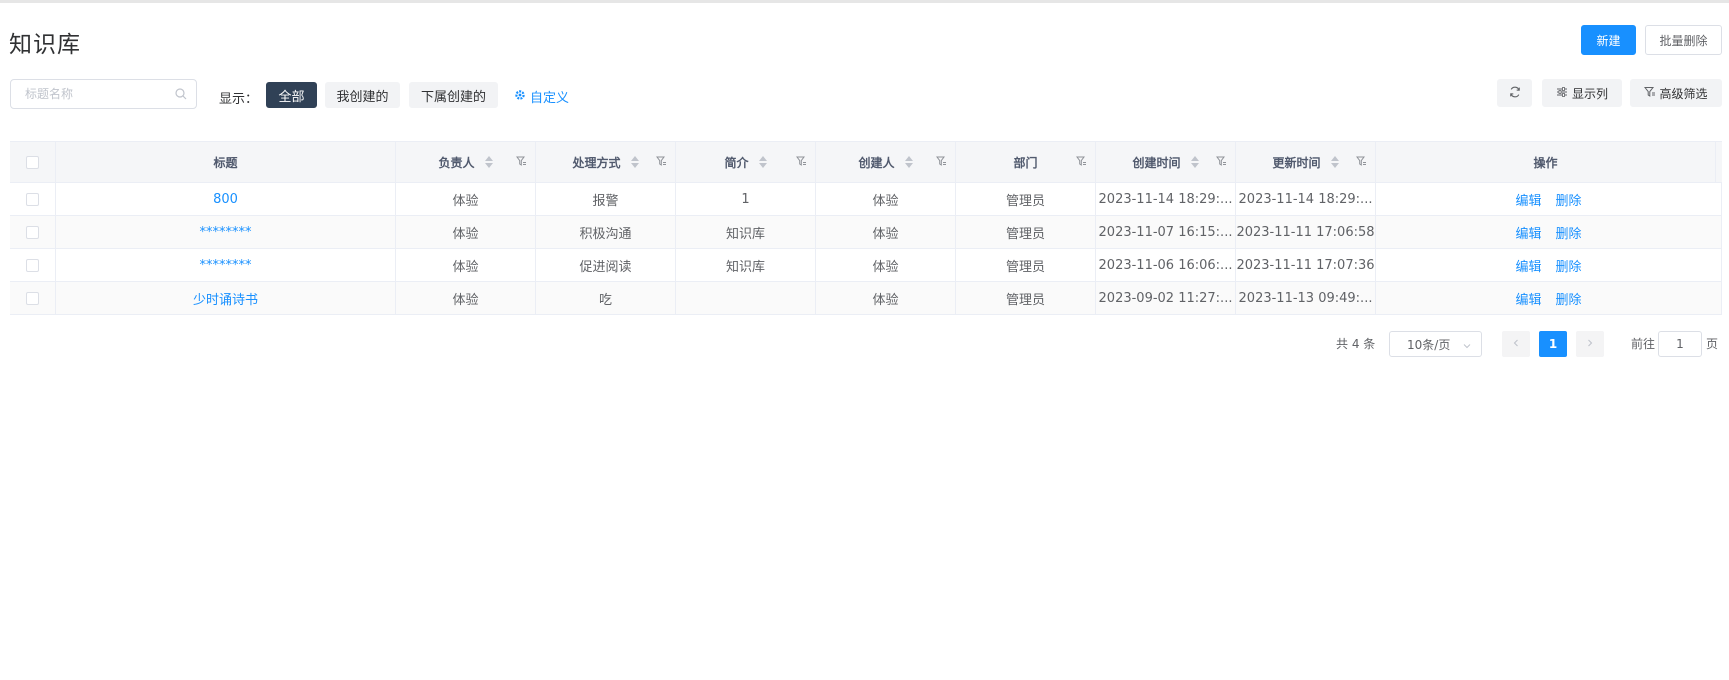 Image resolution: width=1729 pixels, height=680 pixels. I want to click on page-size-select: 10条/页, so click(1435, 344).